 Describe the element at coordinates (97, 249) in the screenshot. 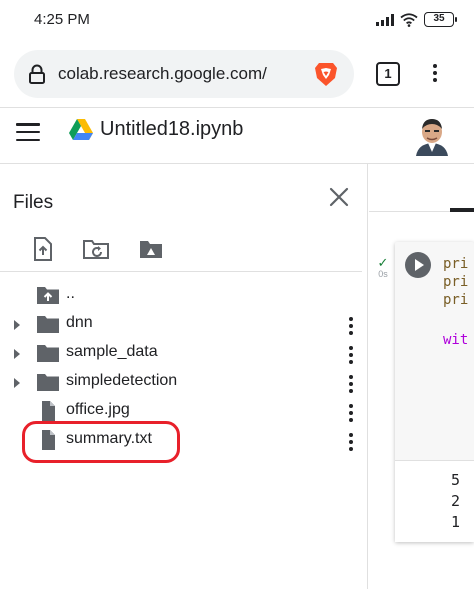

I see `refresh-folder-icon` at that location.